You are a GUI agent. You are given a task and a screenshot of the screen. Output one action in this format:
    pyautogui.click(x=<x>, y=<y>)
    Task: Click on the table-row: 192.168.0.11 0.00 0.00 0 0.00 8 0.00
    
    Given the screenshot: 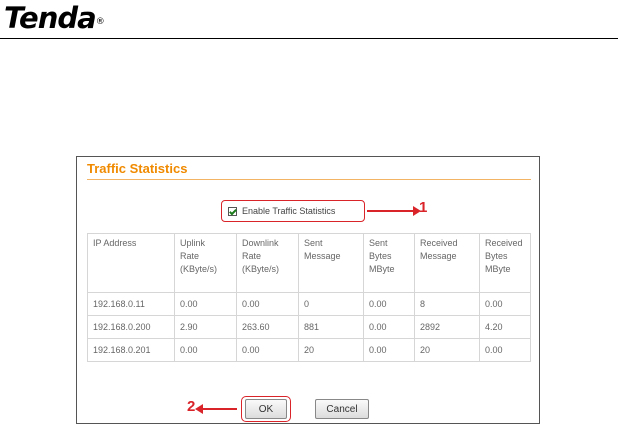 What is the action you would take?
    pyautogui.click(x=309, y=304)
    